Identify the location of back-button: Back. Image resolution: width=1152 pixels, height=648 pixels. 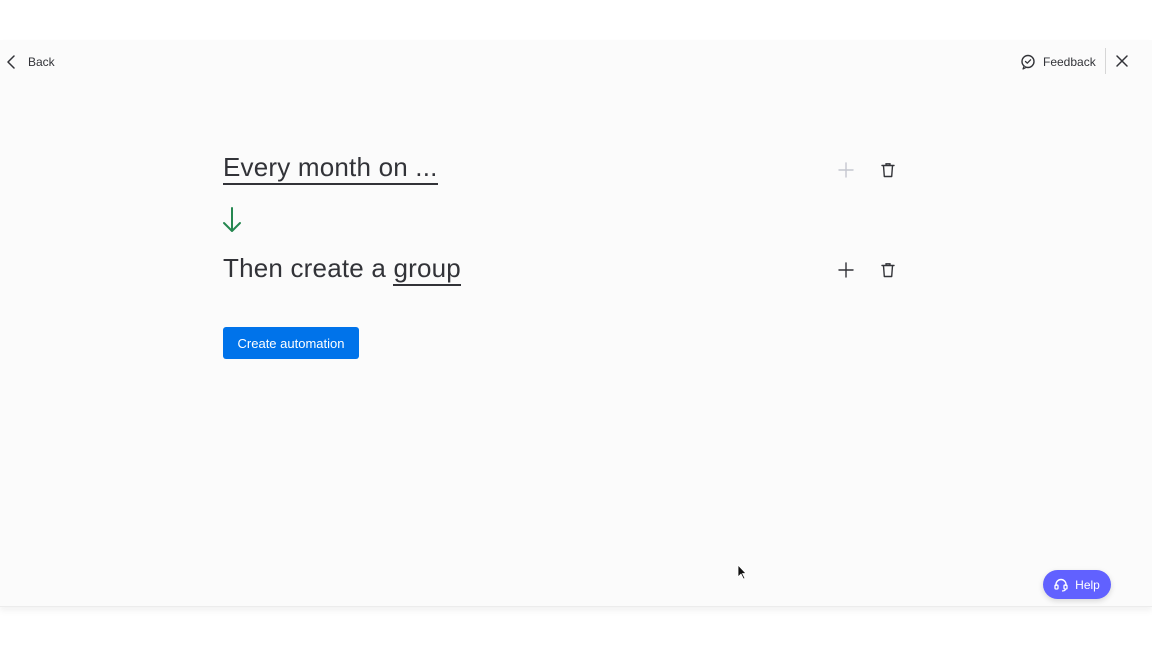
(30, 62).